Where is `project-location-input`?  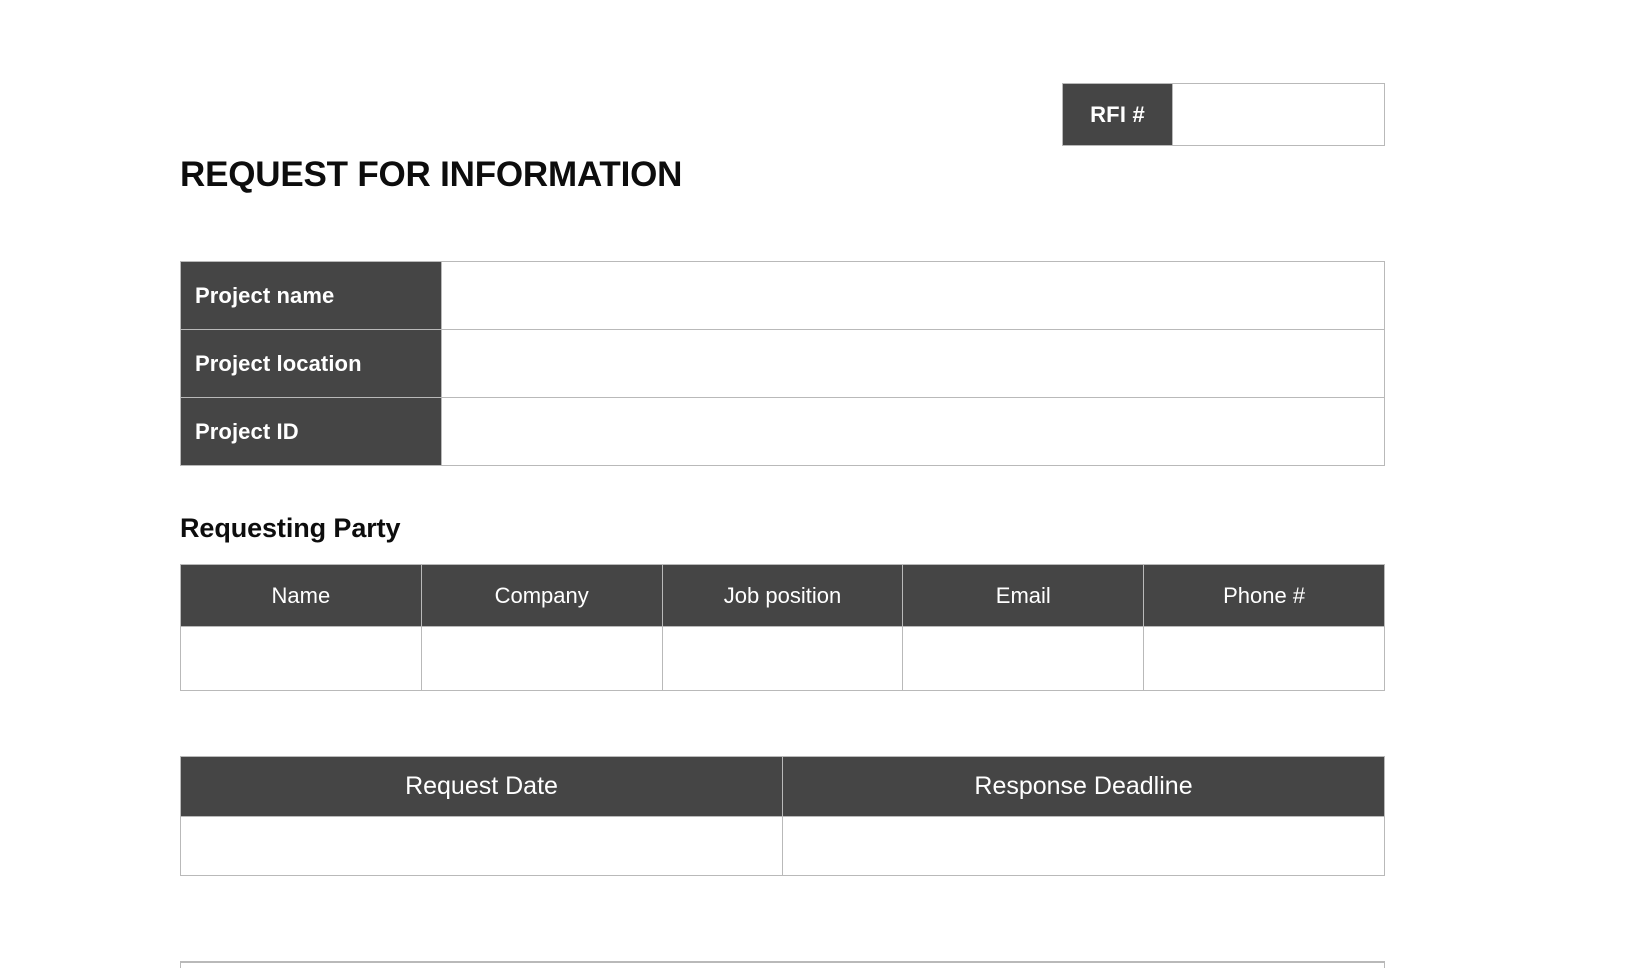 project-location-input is located at coordinates (913, 363).